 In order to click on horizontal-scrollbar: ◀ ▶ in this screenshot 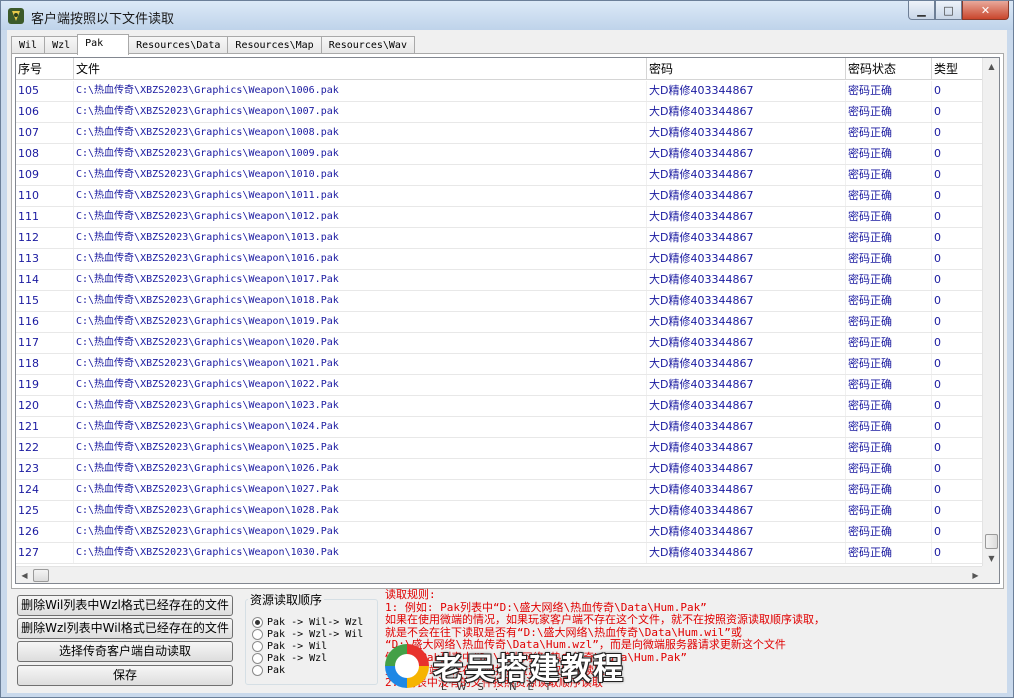, I will do `click(500, 574)`.